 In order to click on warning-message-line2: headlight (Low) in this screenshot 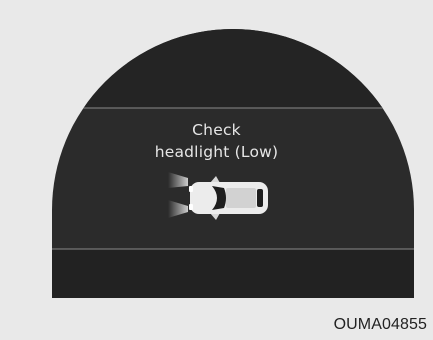, I will do `click(216, 152)`.